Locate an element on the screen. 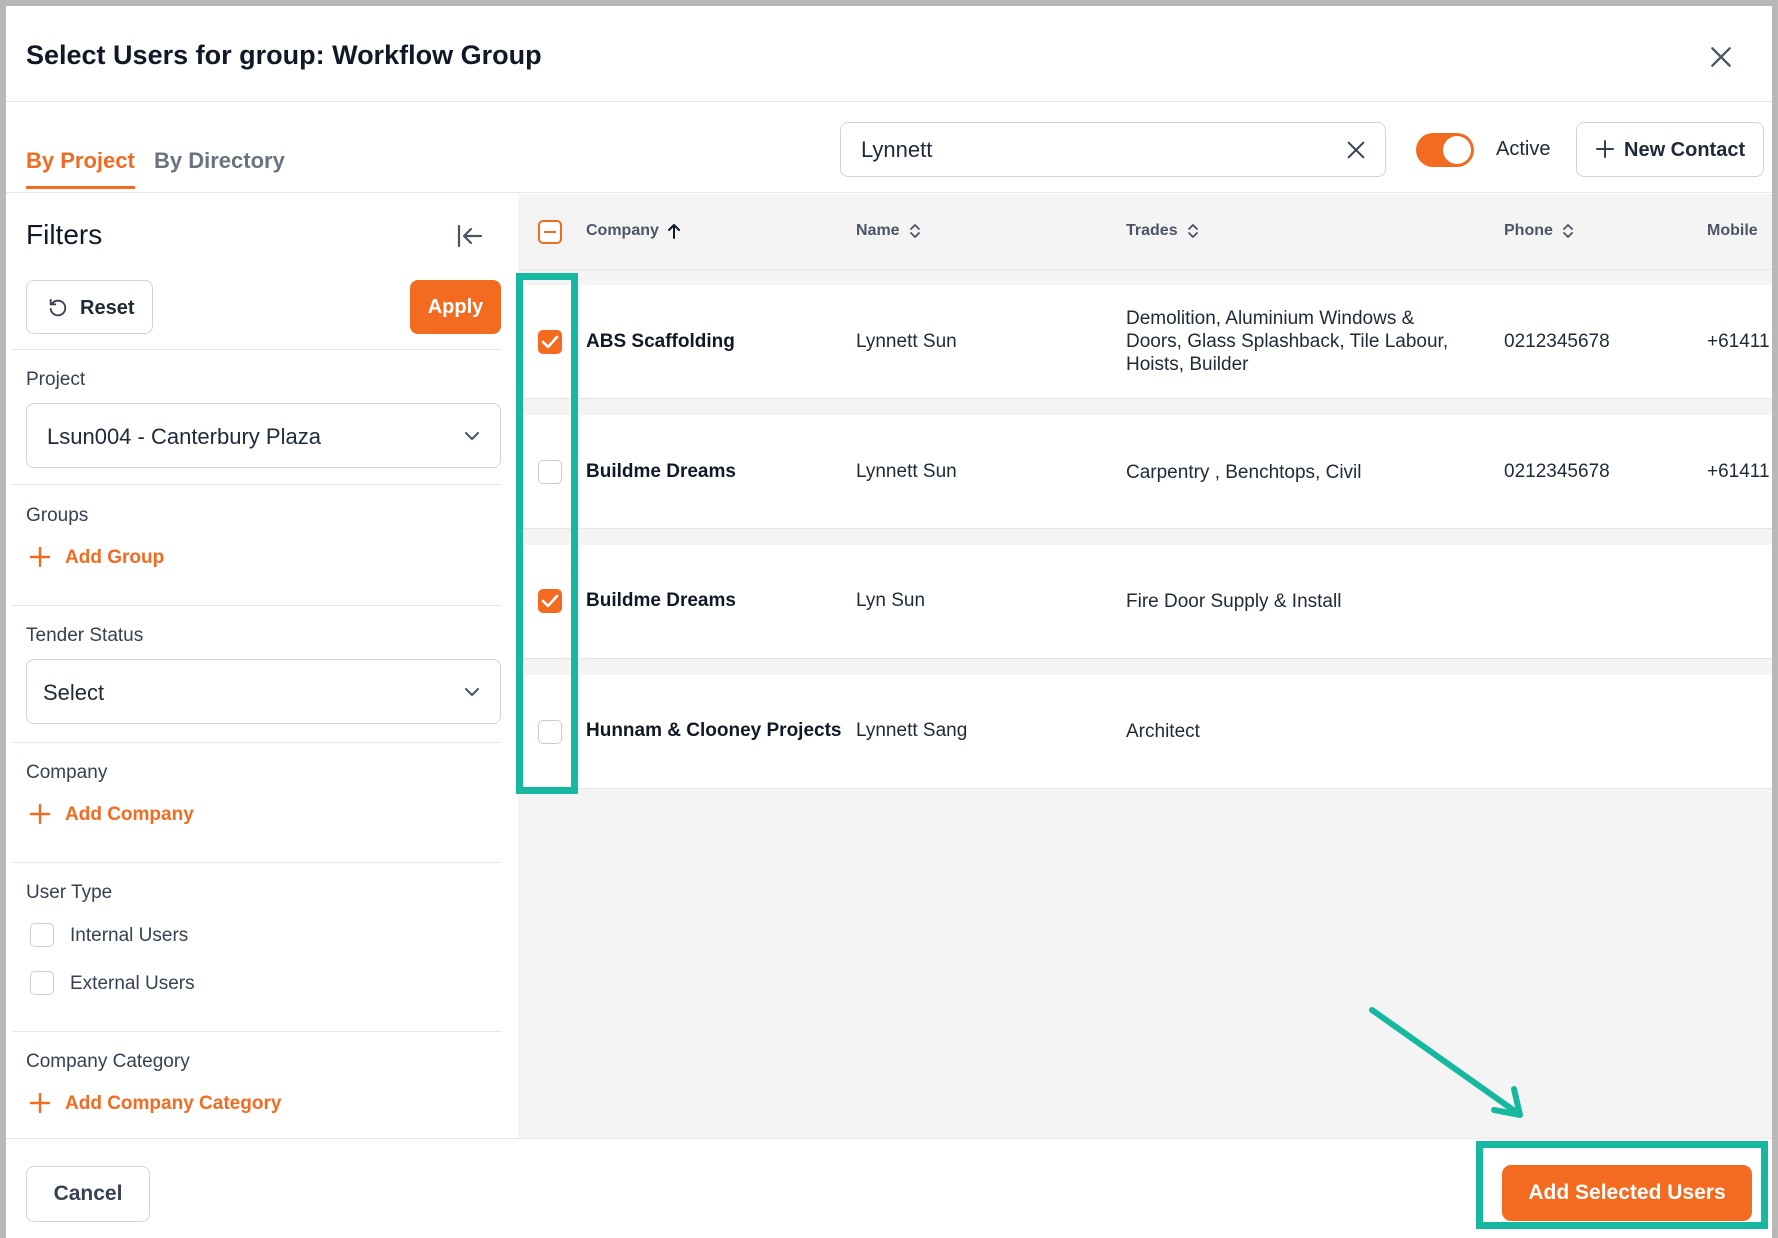  add-selected-users-button: Add Selected Users is located at coordinates (1627, 1193).